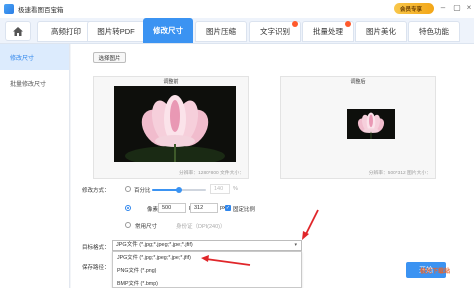 This screenshot has width=474, height=288. I want to click on arrow-to-format-select, so click(310, 224).